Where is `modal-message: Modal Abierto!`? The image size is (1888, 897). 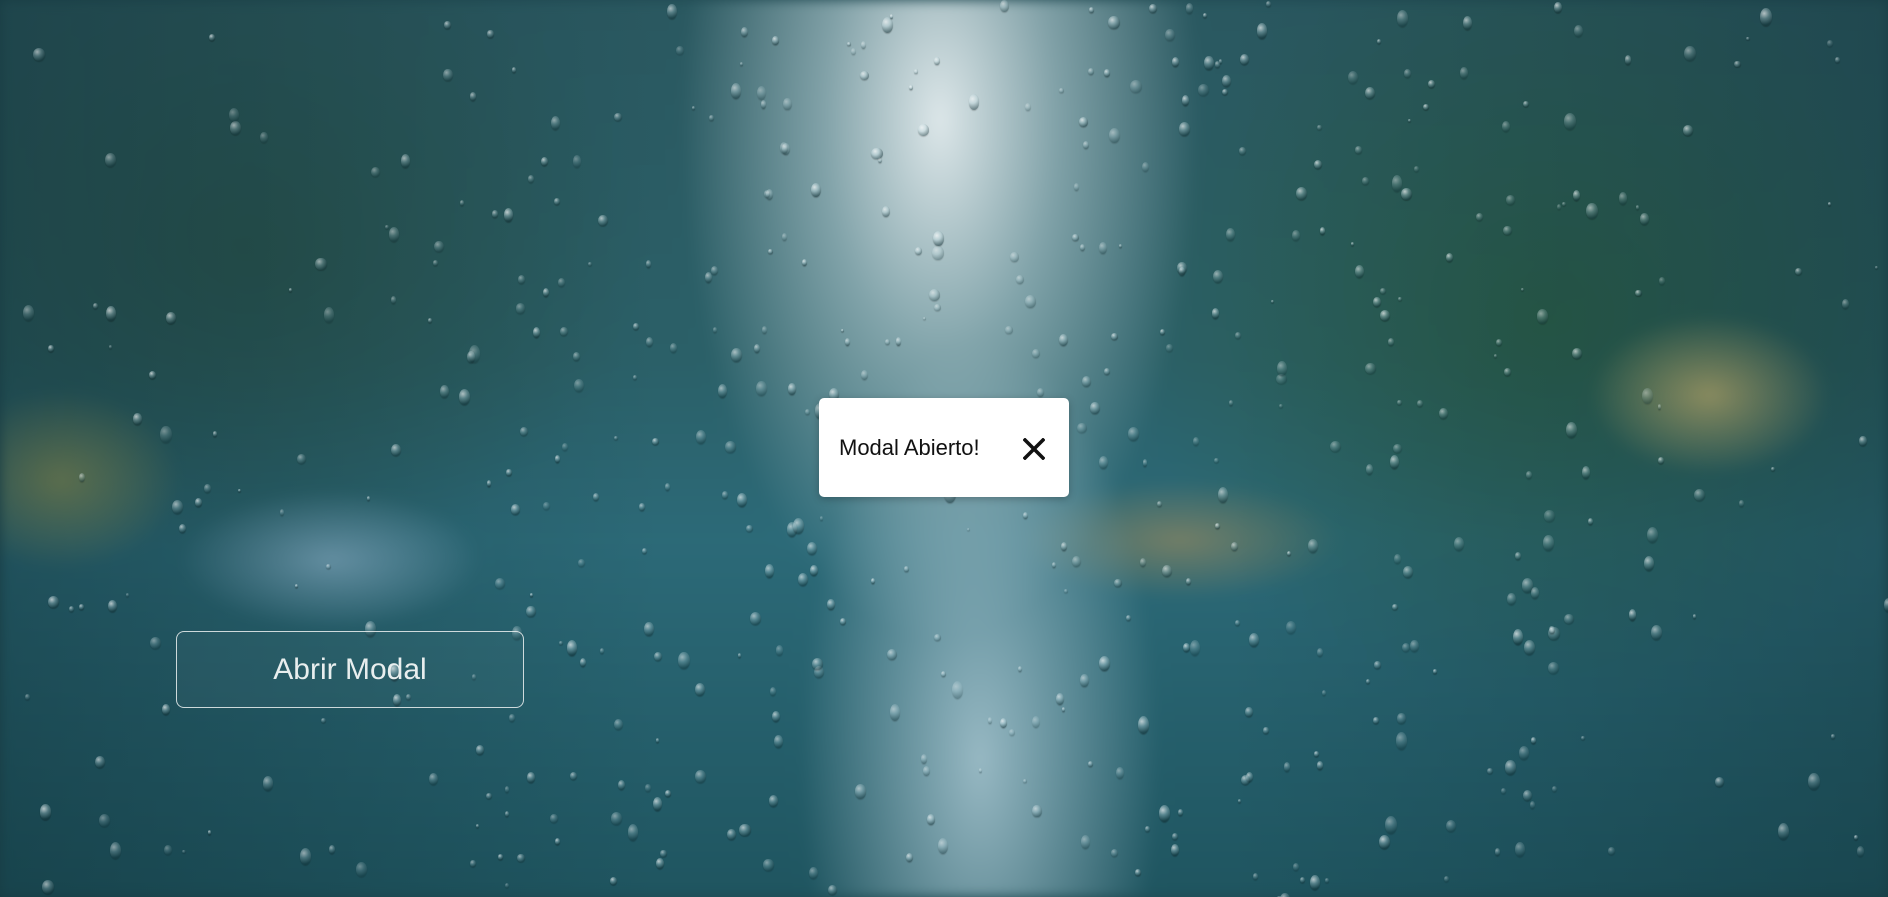 modal-message: Modal Abierto! is located at coordinates (909, 447).